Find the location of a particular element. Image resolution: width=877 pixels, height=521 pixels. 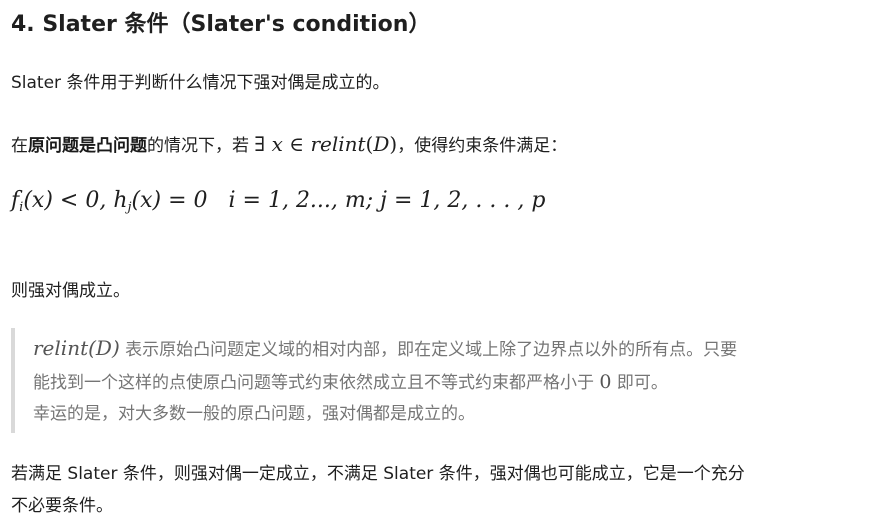

section-heading: 4. Slater 条件（Slater's condition） is located at coordinates (221, 24).